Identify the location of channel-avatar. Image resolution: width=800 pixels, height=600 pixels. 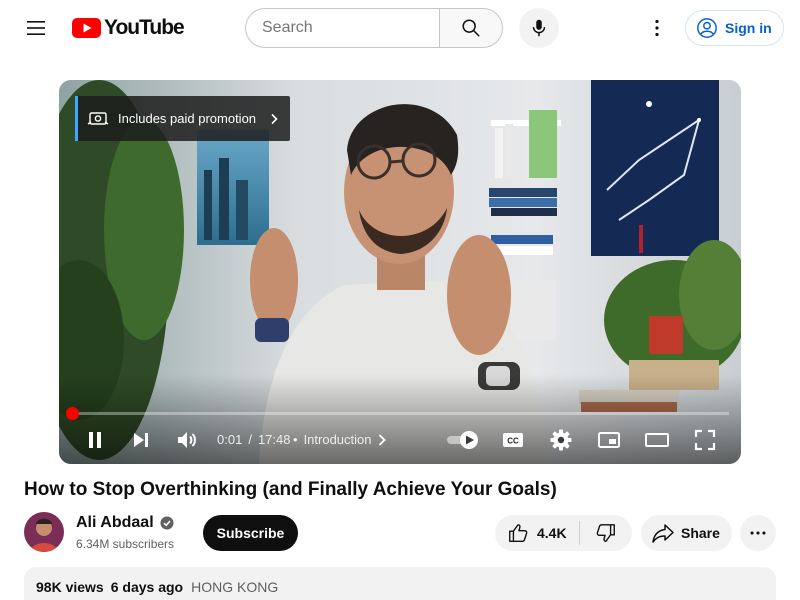
(44, 532).